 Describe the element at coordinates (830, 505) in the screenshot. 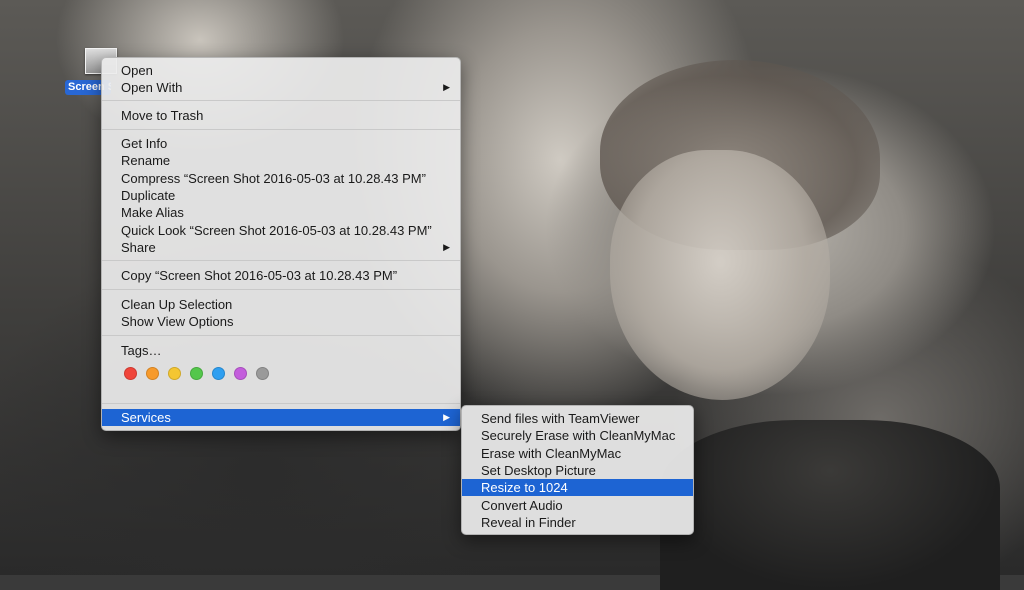

I see `wallpaper-shirt` at that location.